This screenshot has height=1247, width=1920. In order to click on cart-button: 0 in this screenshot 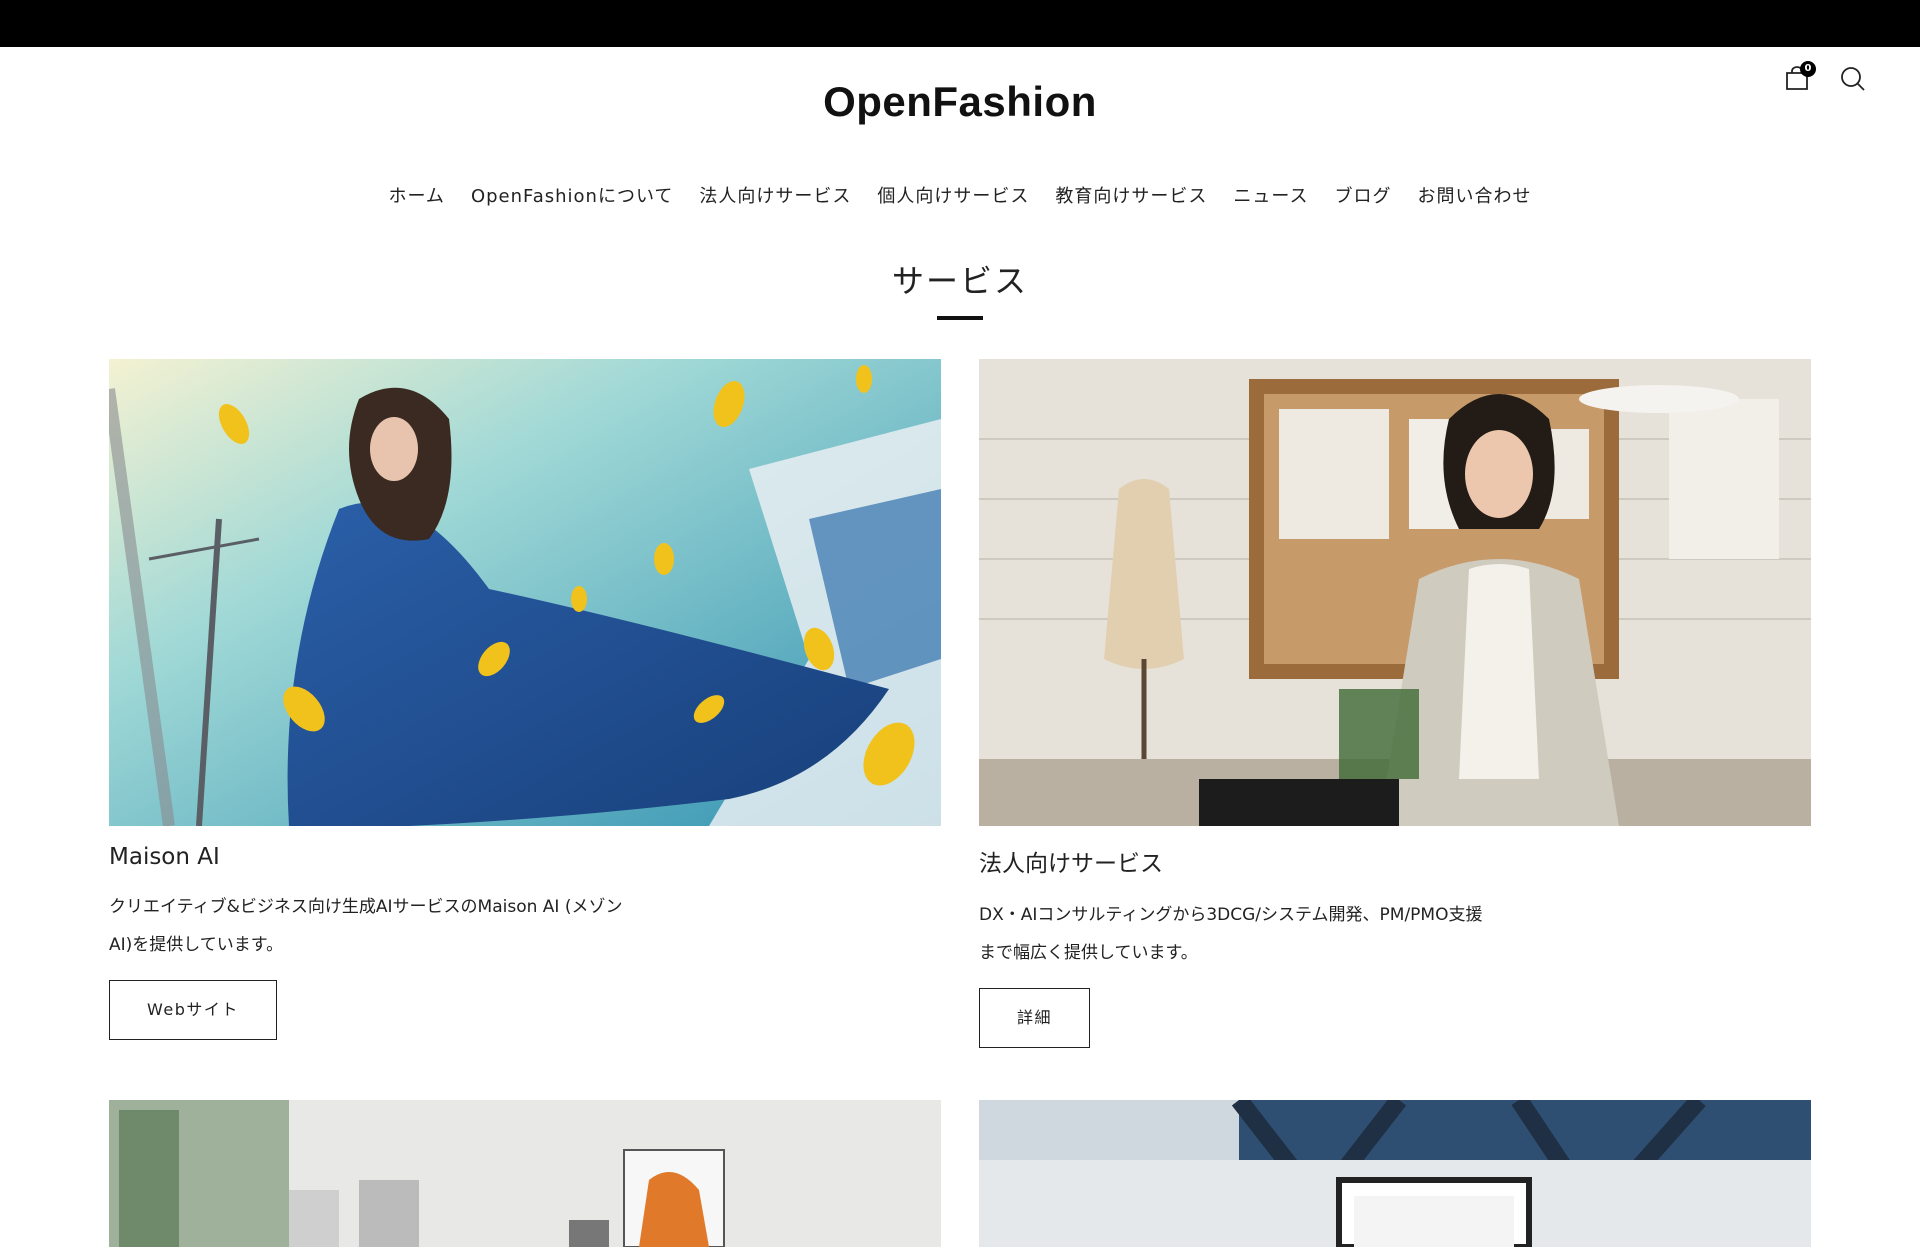, I will do `click(1799, 77)`.